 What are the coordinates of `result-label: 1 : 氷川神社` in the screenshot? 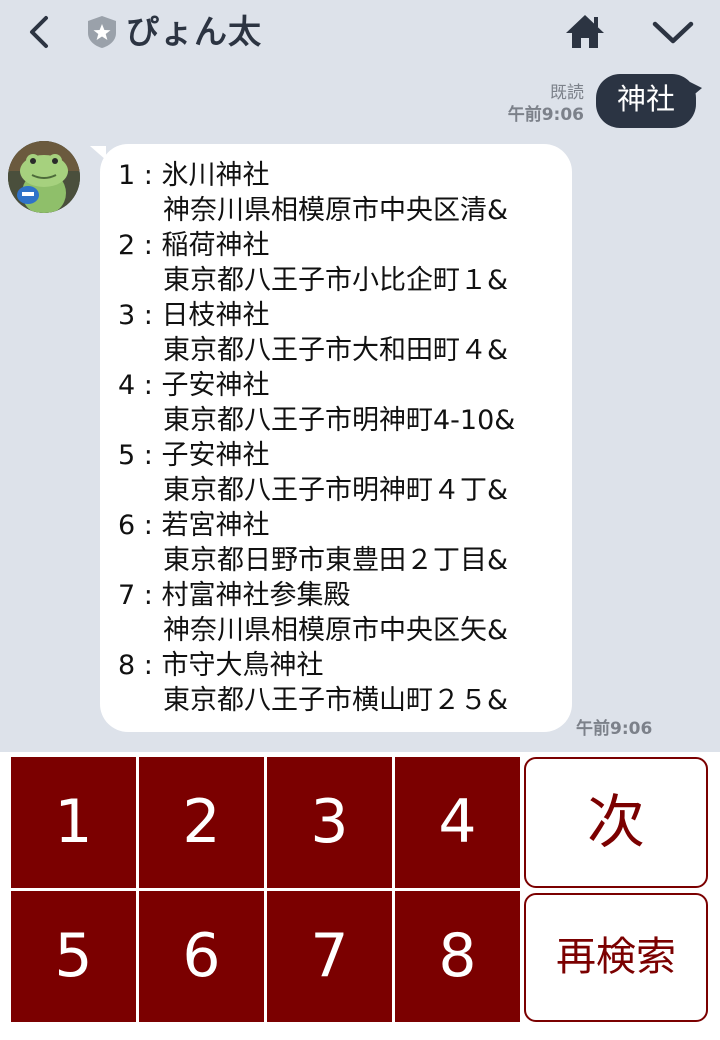 It's located at (194, 175).